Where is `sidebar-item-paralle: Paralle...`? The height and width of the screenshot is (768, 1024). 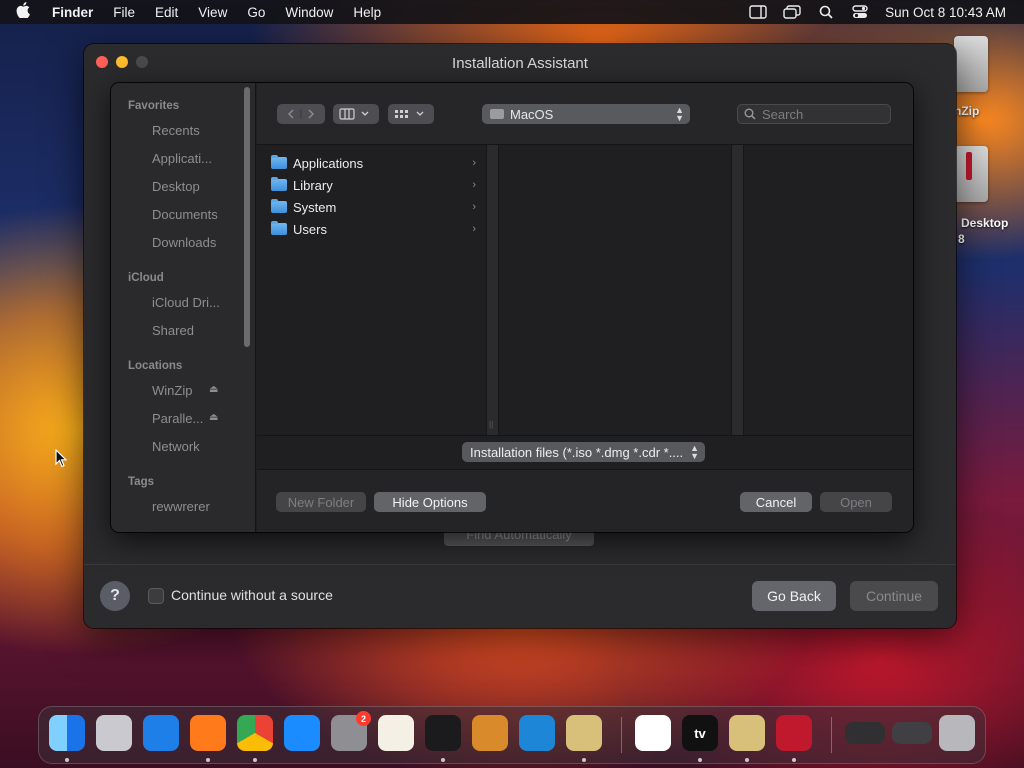
sidebar-item-paralle: Paralle... is located at coordinates (177, 418).